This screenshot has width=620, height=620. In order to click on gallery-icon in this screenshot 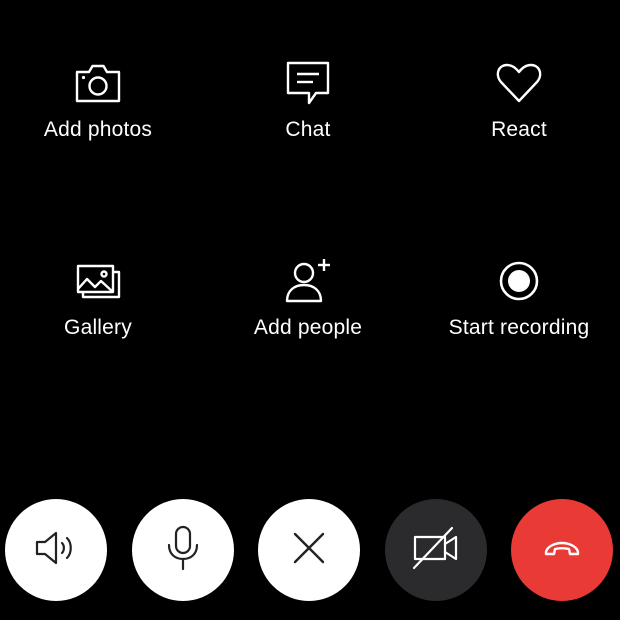, I will do `click(98, 281)`.